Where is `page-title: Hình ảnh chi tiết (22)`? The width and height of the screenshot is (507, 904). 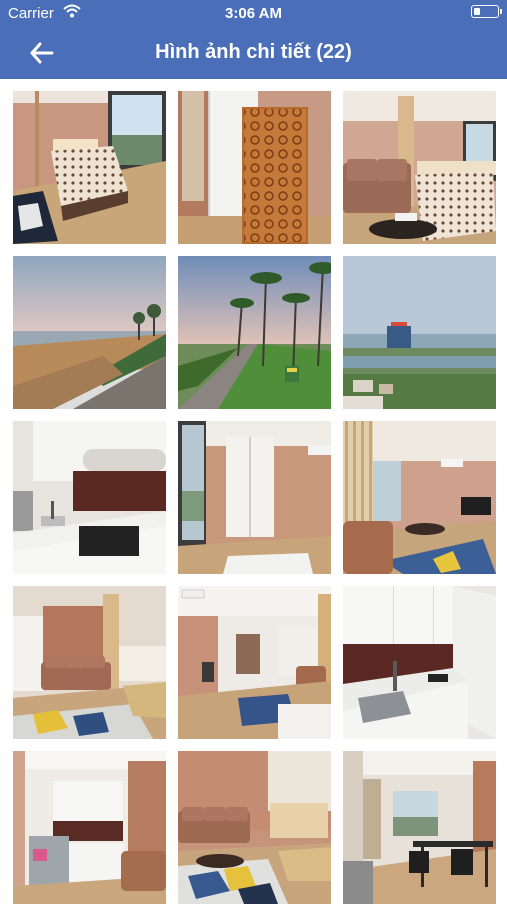
page-title: Hình ảnh chi tiết (22) is located at coordinates (253, 52).